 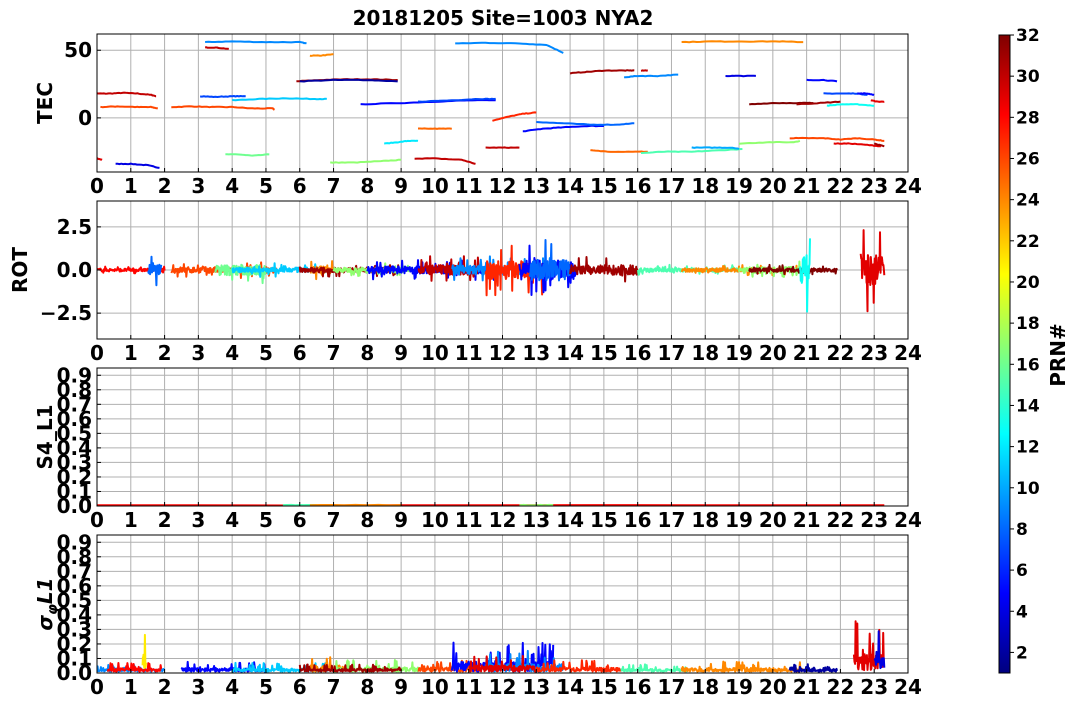 What do you see at coordinates (570, 186) in the screenshot?
I see `x-tick-label: 14` at bounding box center [570, 186].